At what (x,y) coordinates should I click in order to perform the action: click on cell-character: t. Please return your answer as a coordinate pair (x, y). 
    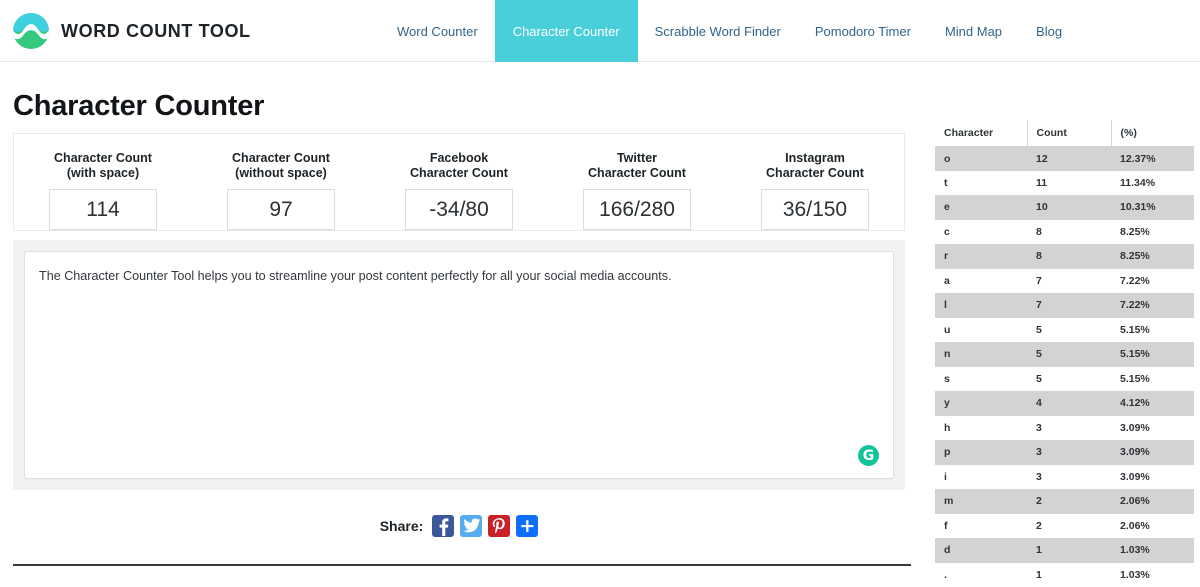
    Looking at the image, I should click on (981, 183).